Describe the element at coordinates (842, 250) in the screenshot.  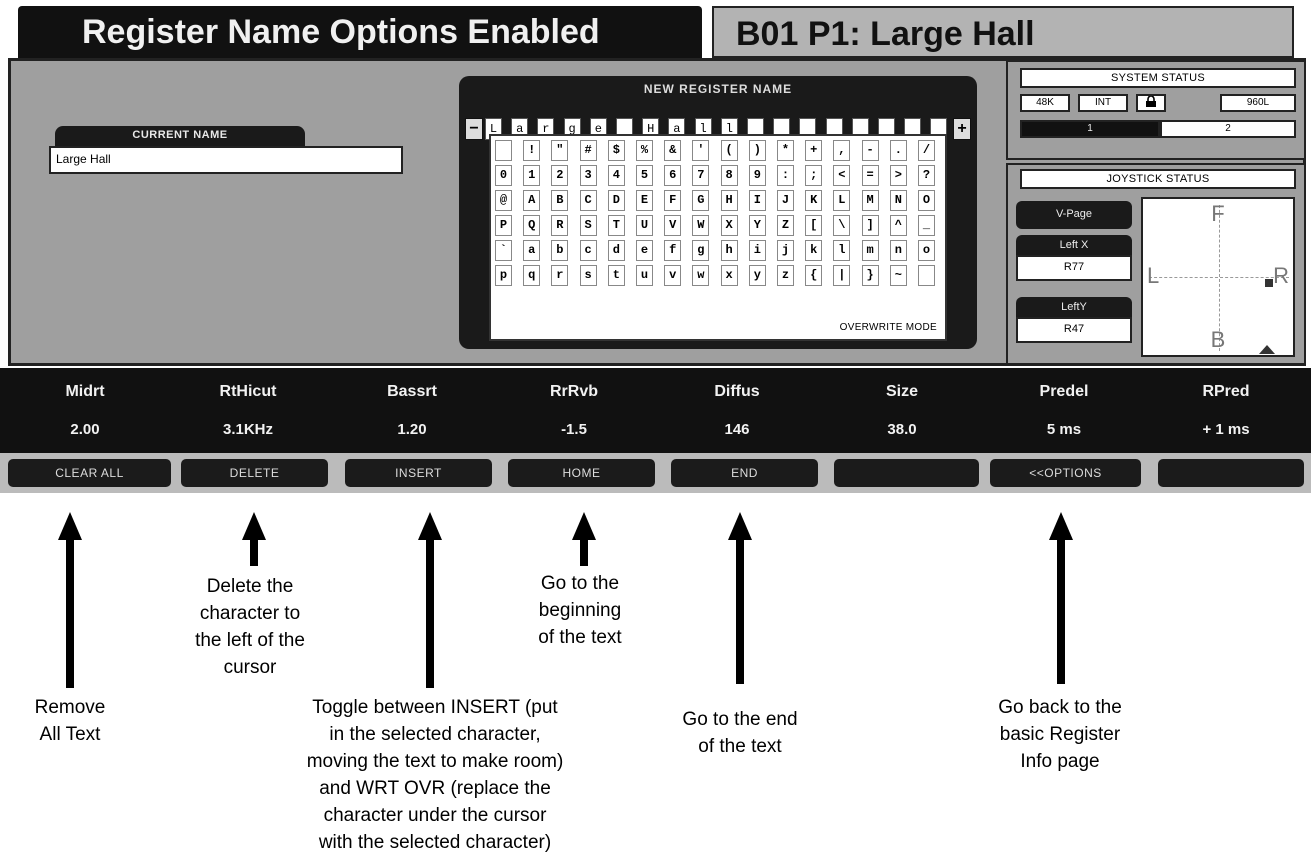
I see `character-key: l` at that location.